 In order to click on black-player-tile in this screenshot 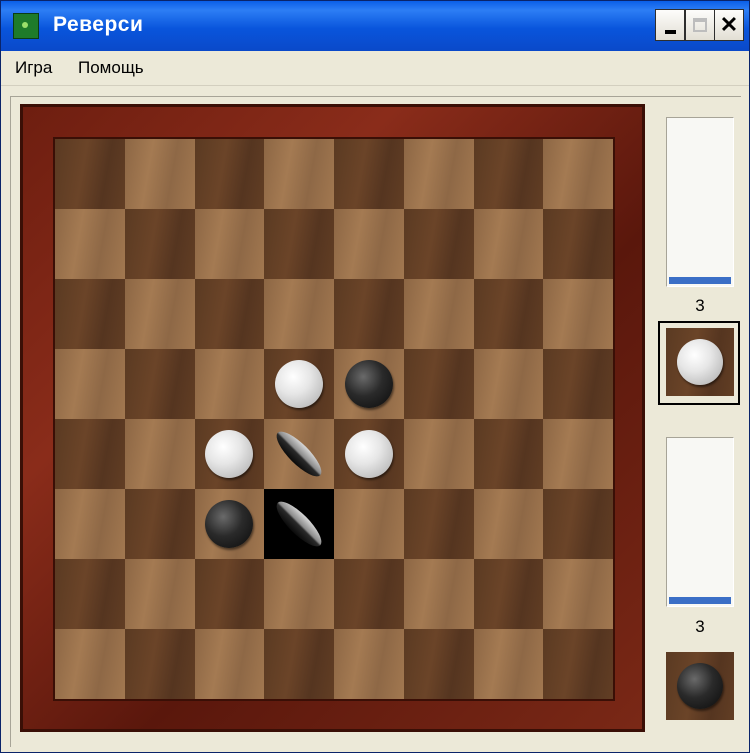, I will do `click(700, 686)`.